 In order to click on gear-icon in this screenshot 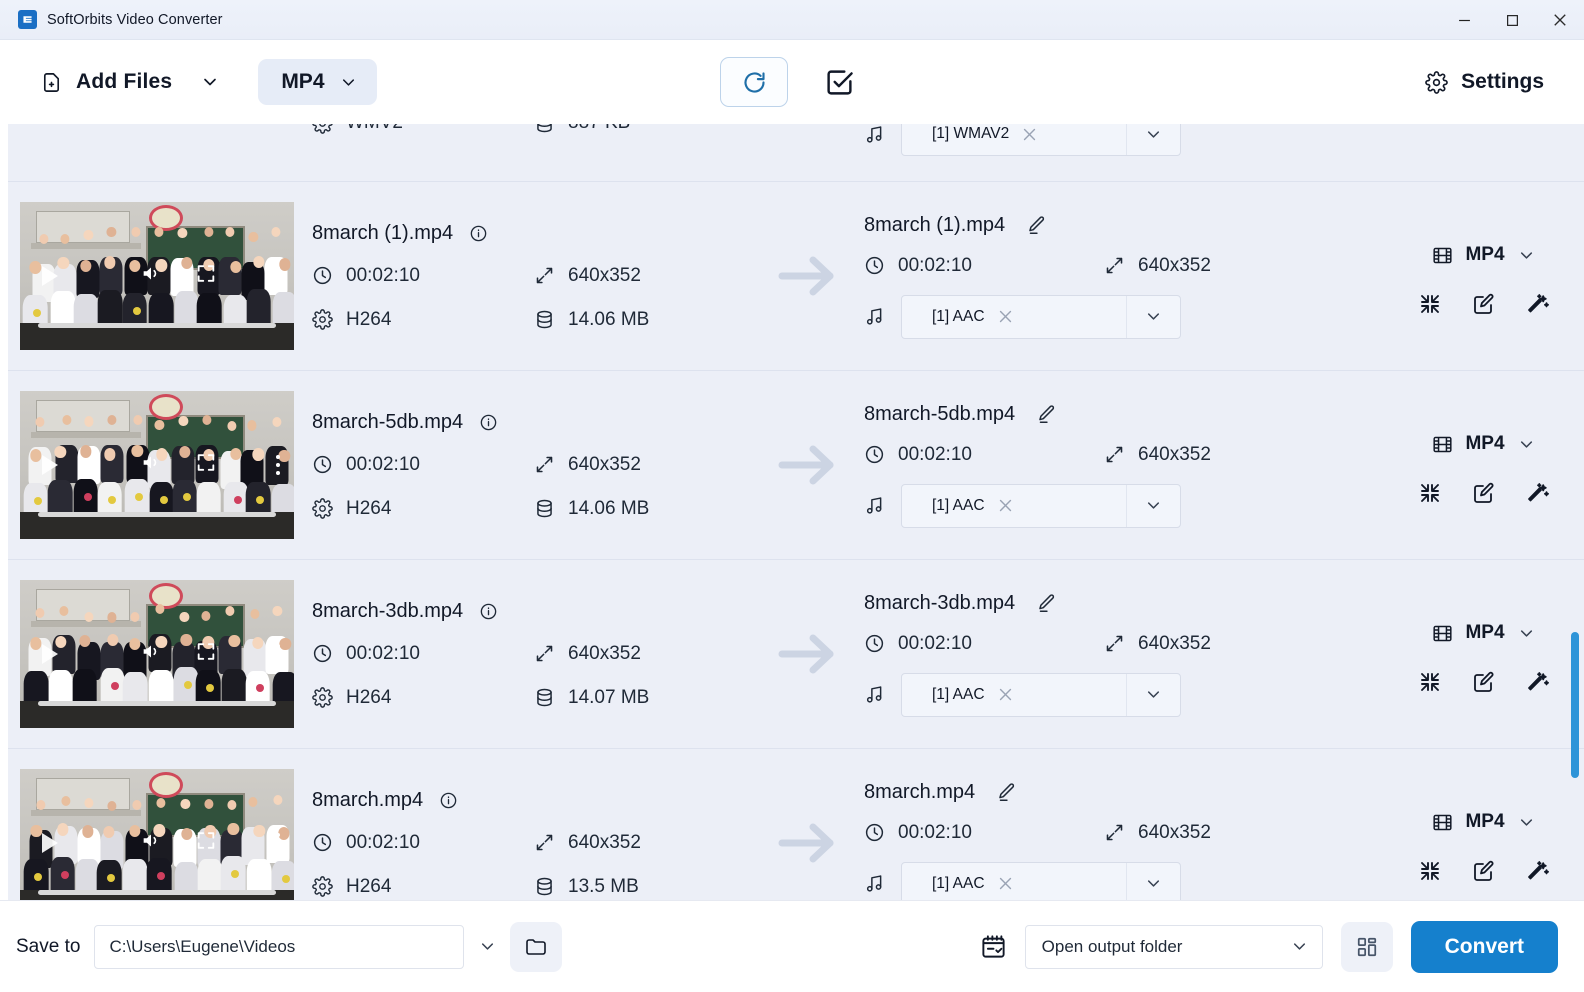, I will do `click(322, 319)`.